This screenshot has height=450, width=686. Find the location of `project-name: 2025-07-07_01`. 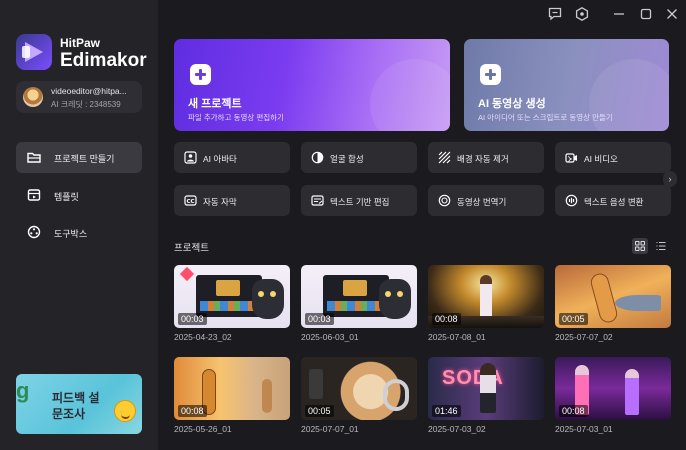

project-name: 2025-07-07_01 is located at coordinates (330, 429).